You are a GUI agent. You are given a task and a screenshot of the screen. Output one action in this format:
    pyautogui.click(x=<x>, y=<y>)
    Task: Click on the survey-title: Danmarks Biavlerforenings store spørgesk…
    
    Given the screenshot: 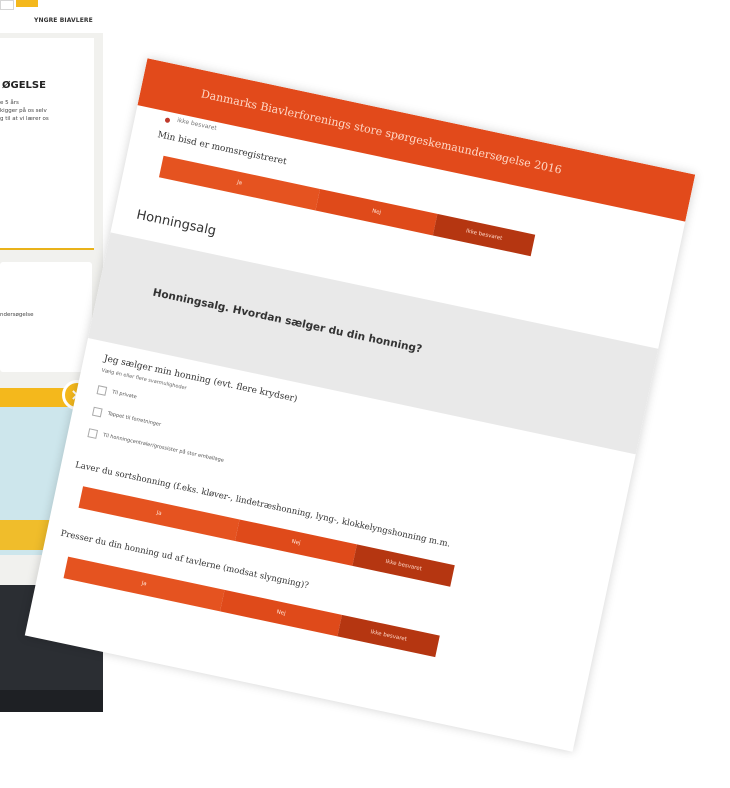 What is the action you would take?
    pyautogui.click(x=381, y=132)
    